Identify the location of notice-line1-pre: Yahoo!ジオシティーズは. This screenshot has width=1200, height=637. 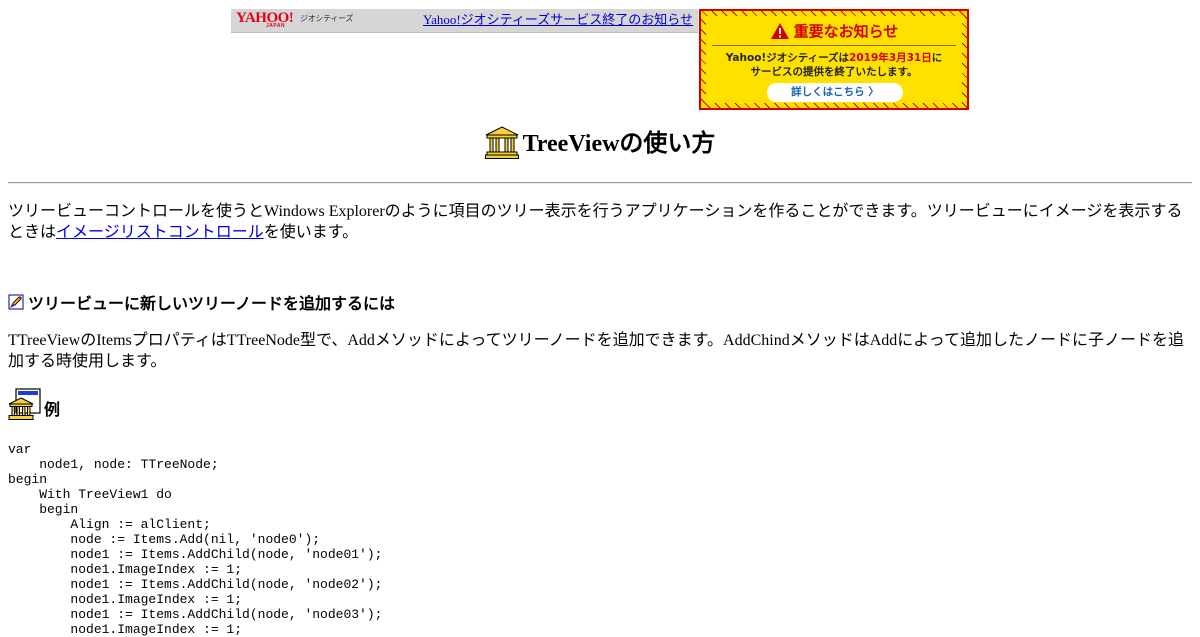
(787, 58).